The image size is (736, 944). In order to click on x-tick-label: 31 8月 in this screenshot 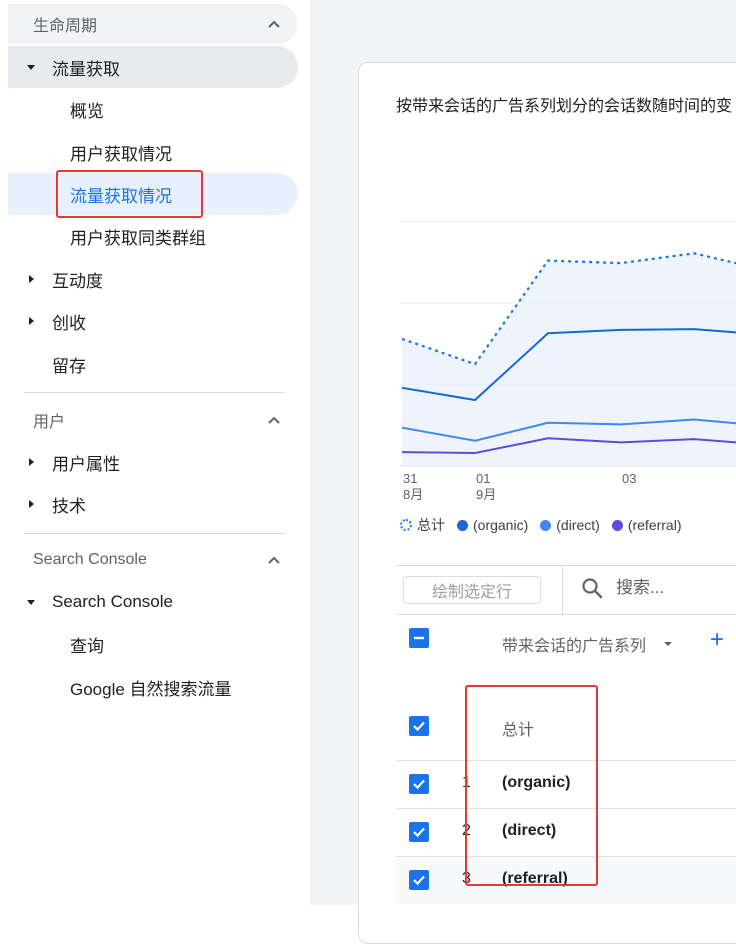, I will do `click(413, 487)`.